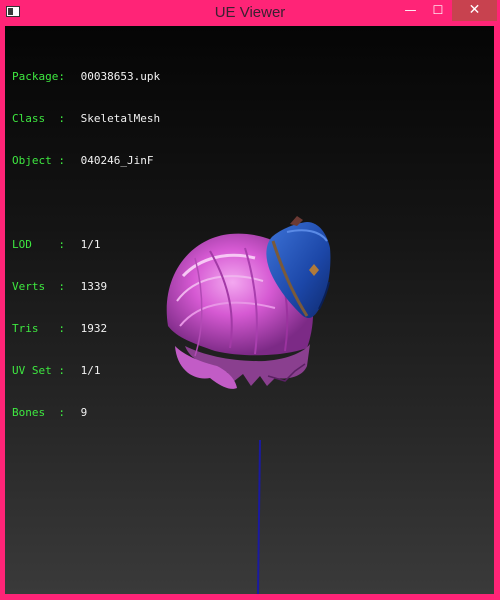  What do you see at coordinates (250, 13) in the screenshot?
I see `title-bar: UE Viewer — ☐ ✕` at bounding box center [250, 13].